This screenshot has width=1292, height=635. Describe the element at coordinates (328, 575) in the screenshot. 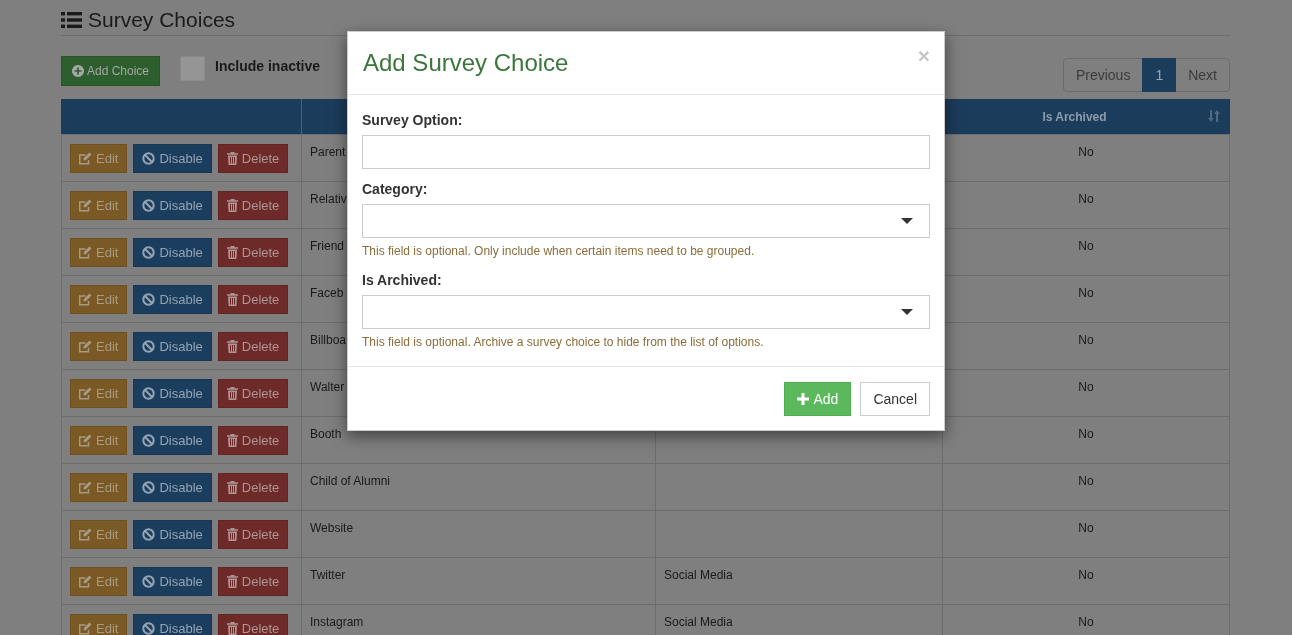

I see `table-cell: Twitter` at that location.